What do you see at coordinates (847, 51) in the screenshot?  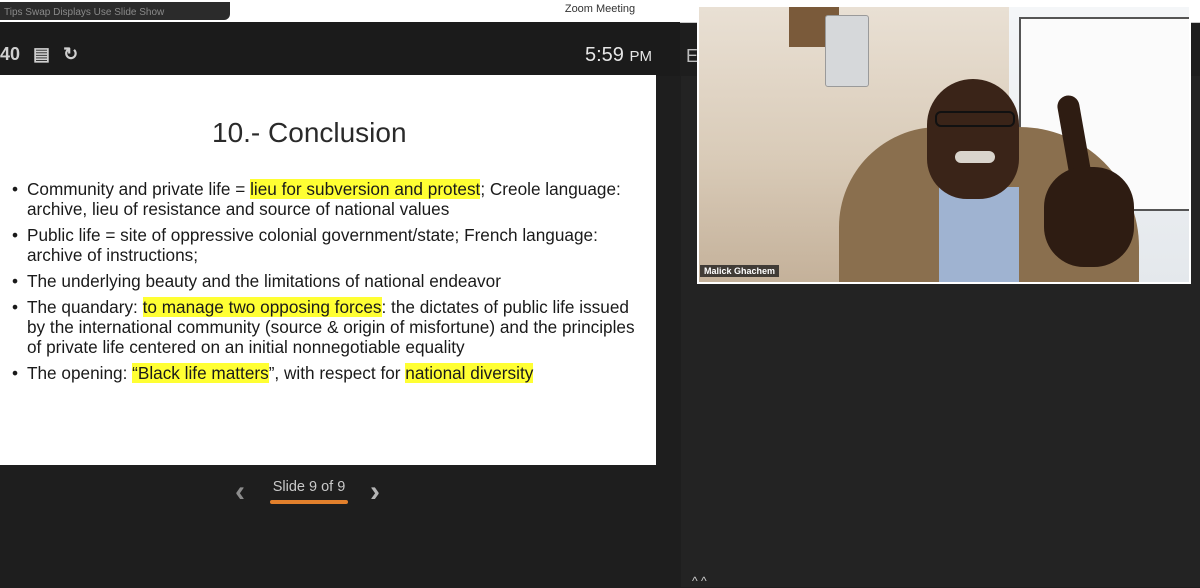 I see `video-background-speaker` at bounding box center [847, 51].